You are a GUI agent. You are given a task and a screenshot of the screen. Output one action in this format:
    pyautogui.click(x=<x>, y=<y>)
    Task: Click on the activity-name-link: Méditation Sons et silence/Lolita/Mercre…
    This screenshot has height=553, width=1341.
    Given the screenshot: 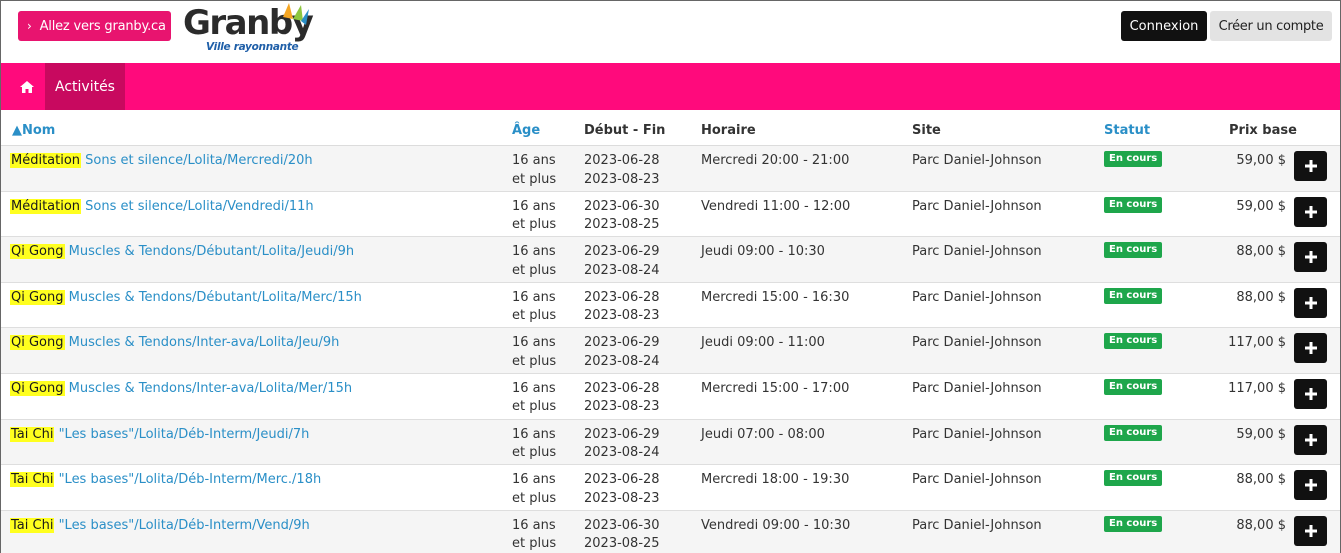 What is the action you would take?
    pyautogui.click(x=161, y=161)
    